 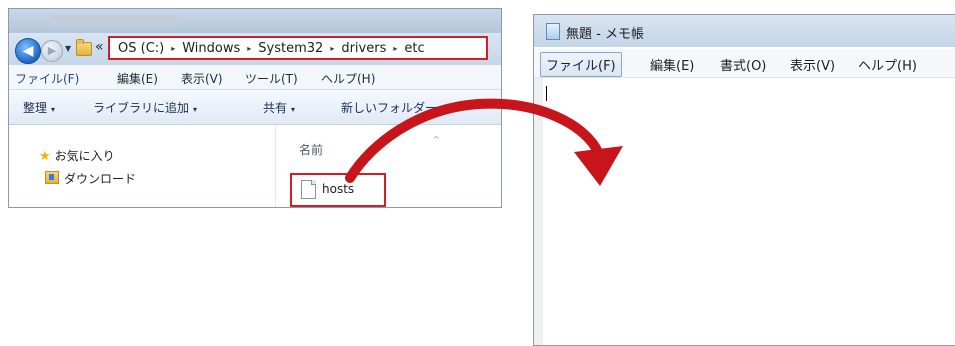 I want to click on new-folder-button: 新しいフォルダー, so click(x=389, y=107).